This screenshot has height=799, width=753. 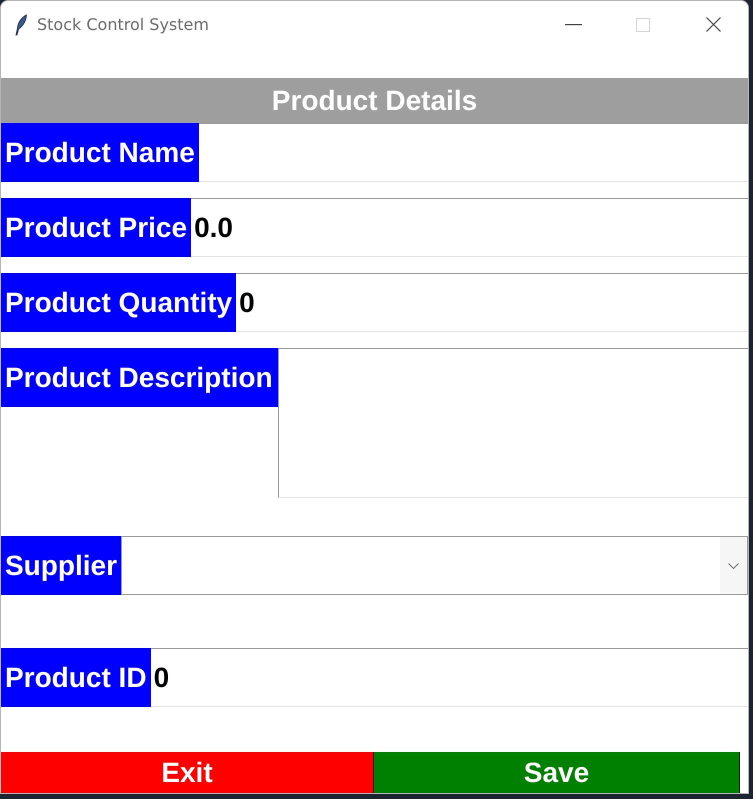 What do you see at coordinates (473, 152) in the screenshot?
I see `text-field` at bounding box center [473, 152].